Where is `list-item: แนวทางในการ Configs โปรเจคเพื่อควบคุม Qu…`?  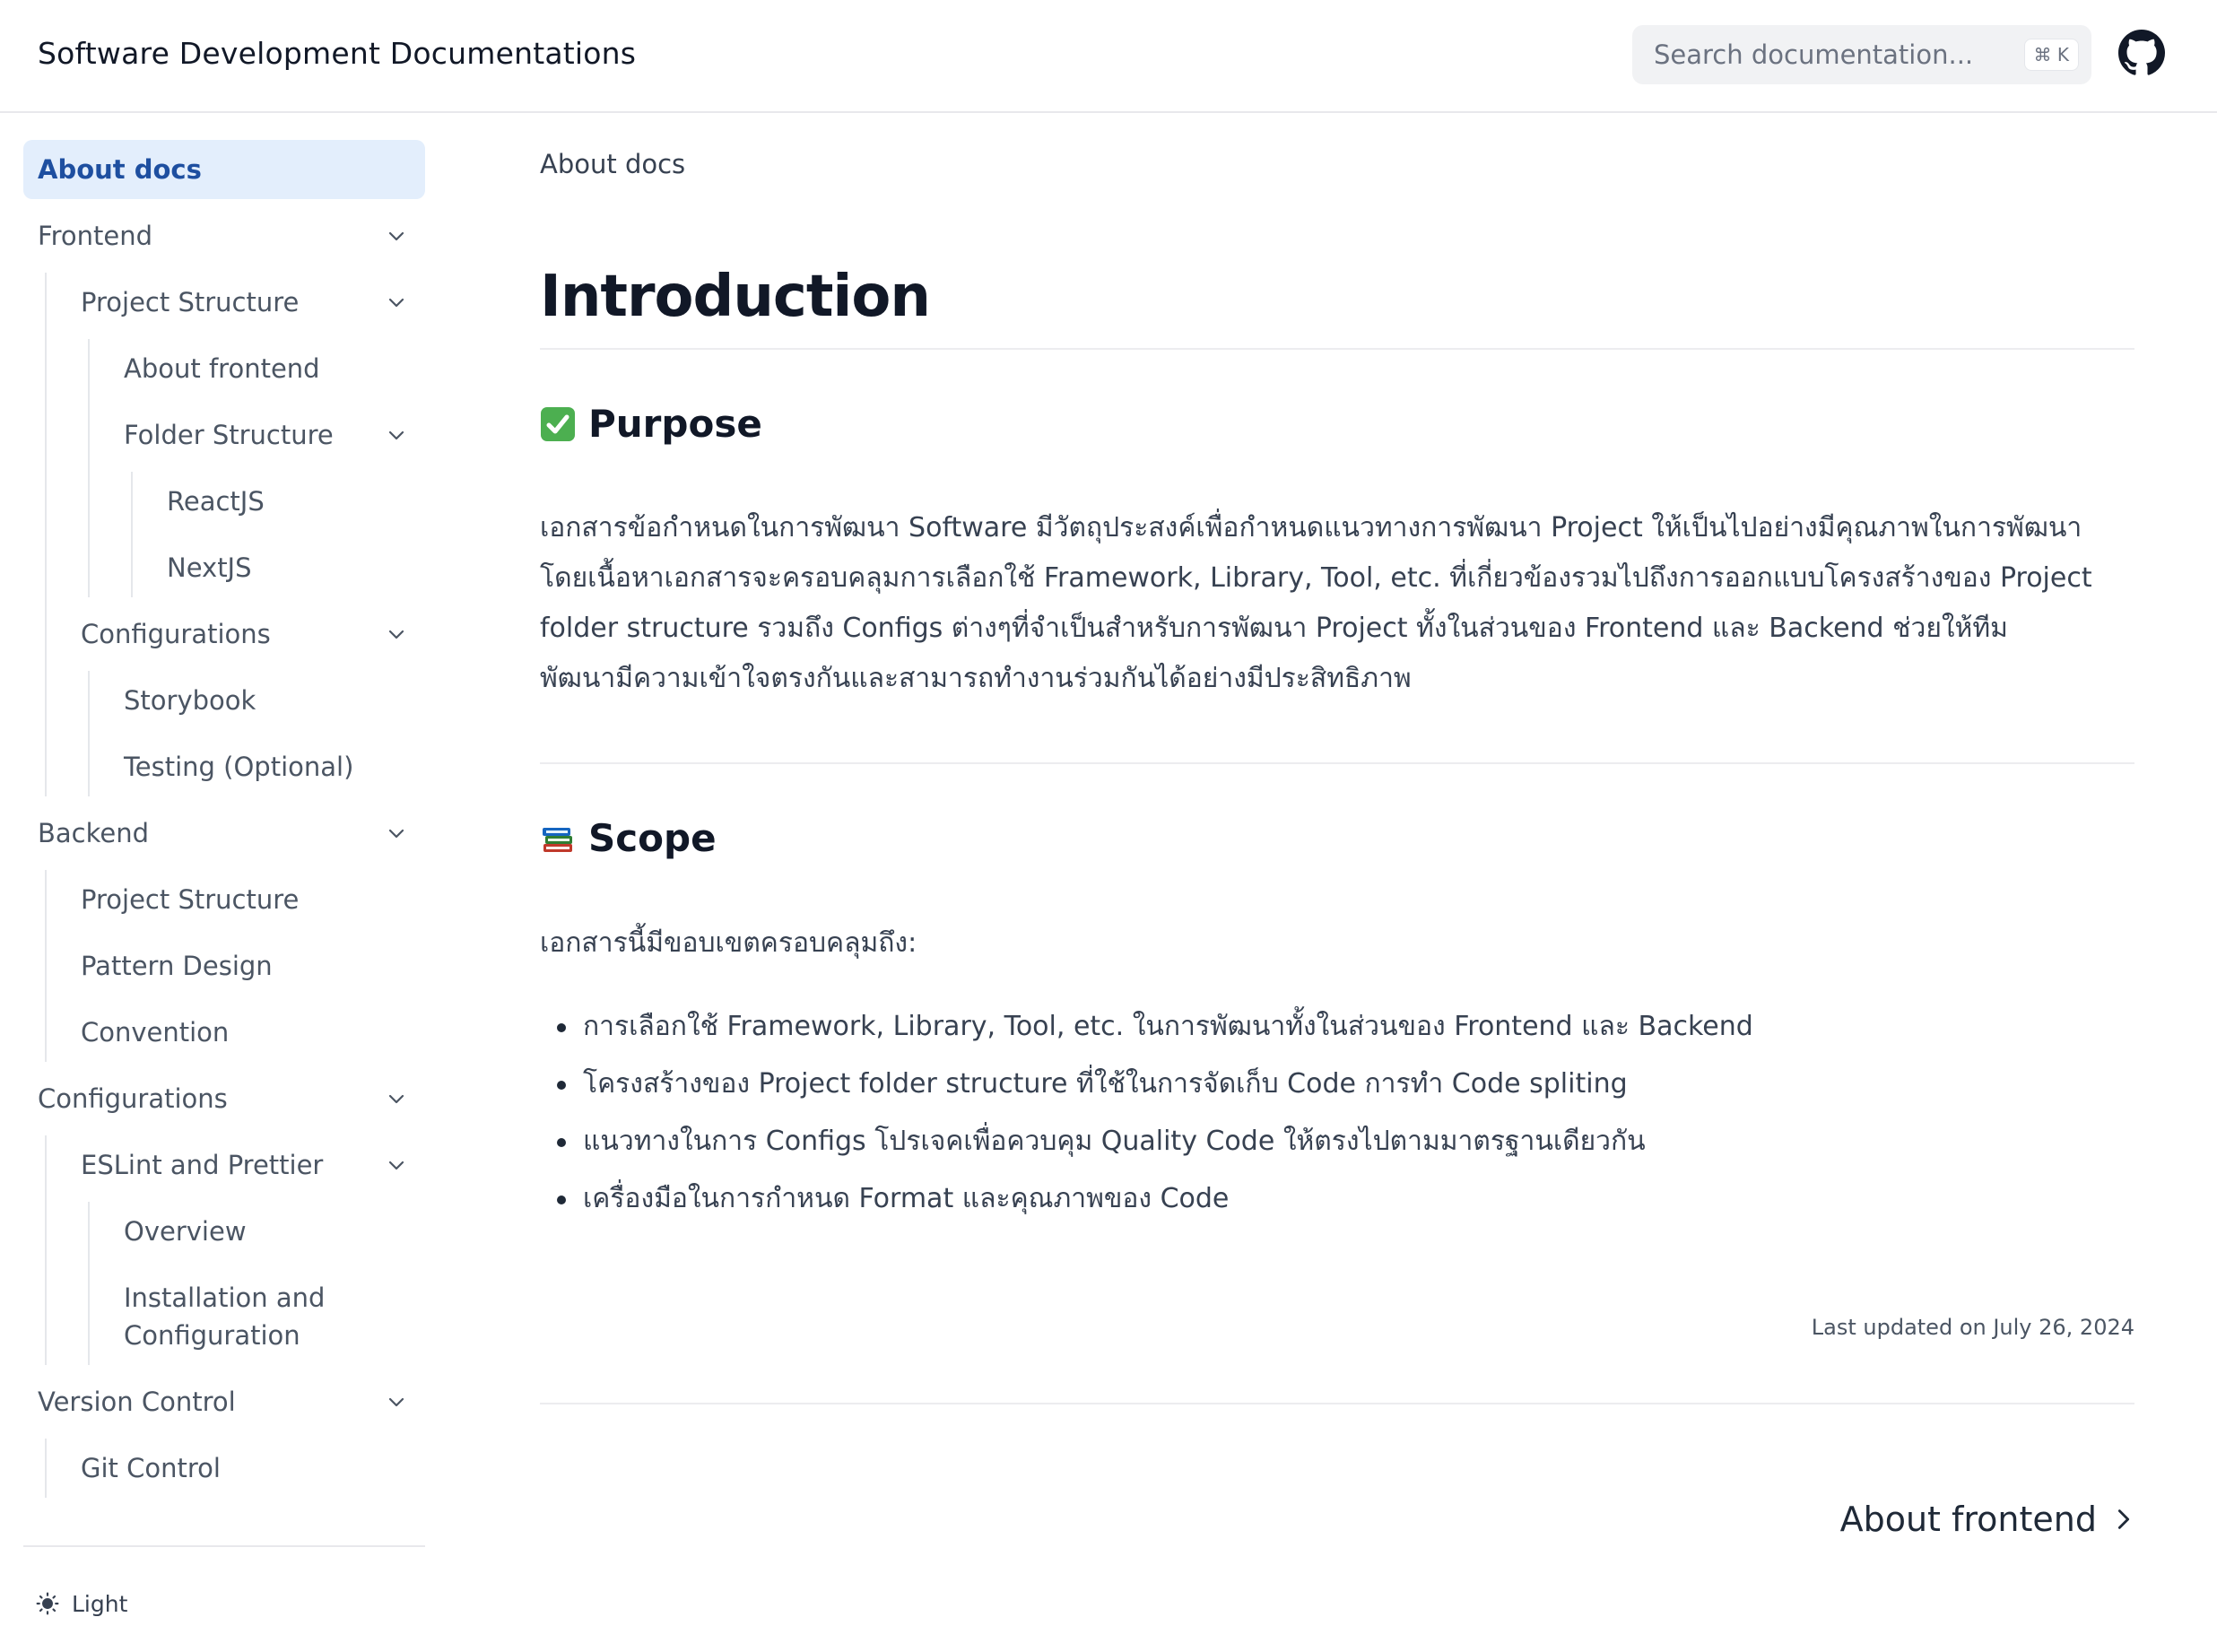 list-item: แนวทางในการ Configs โปรเจคเพื่อควบคุม Qu… is located at coordinates (1338, 1141).